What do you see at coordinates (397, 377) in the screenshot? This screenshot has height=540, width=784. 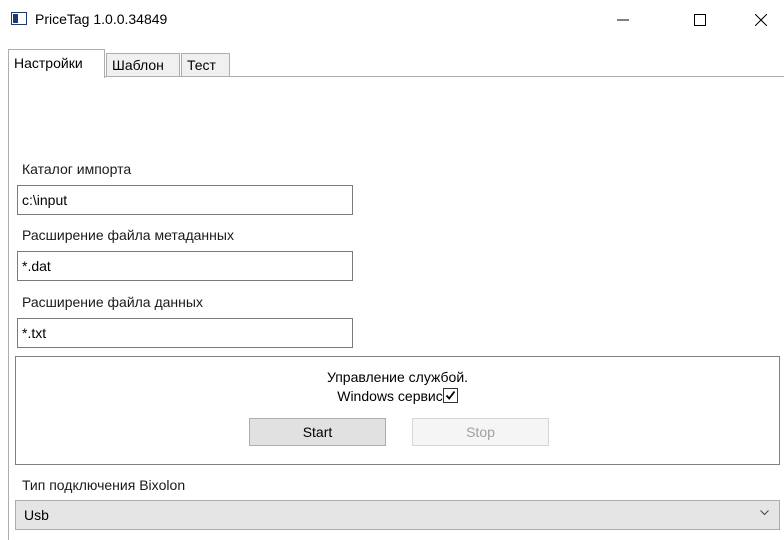 I see `service-title: Управление службой.` at bounding box center [397, 377].